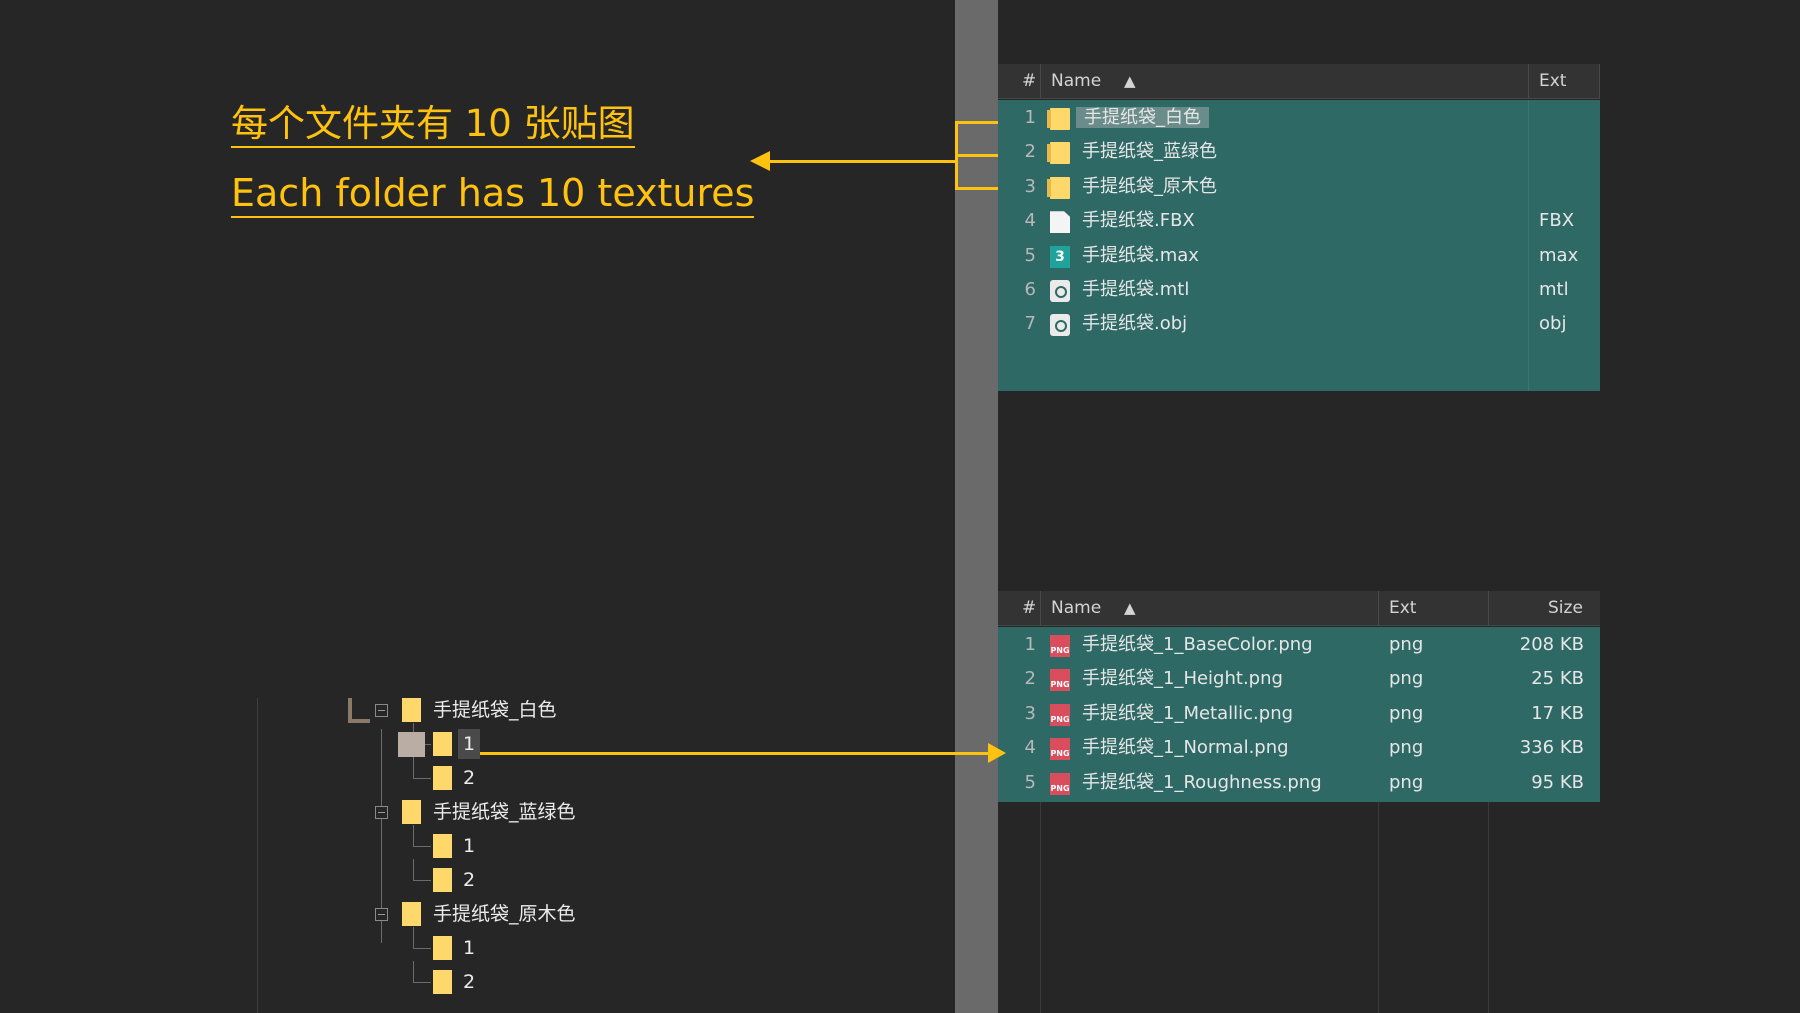  What do you see at coordinates (493, 196) in the screenshot?
I see `annotation-english: Each folder has 10 textures` at bounding box center [493, 196].